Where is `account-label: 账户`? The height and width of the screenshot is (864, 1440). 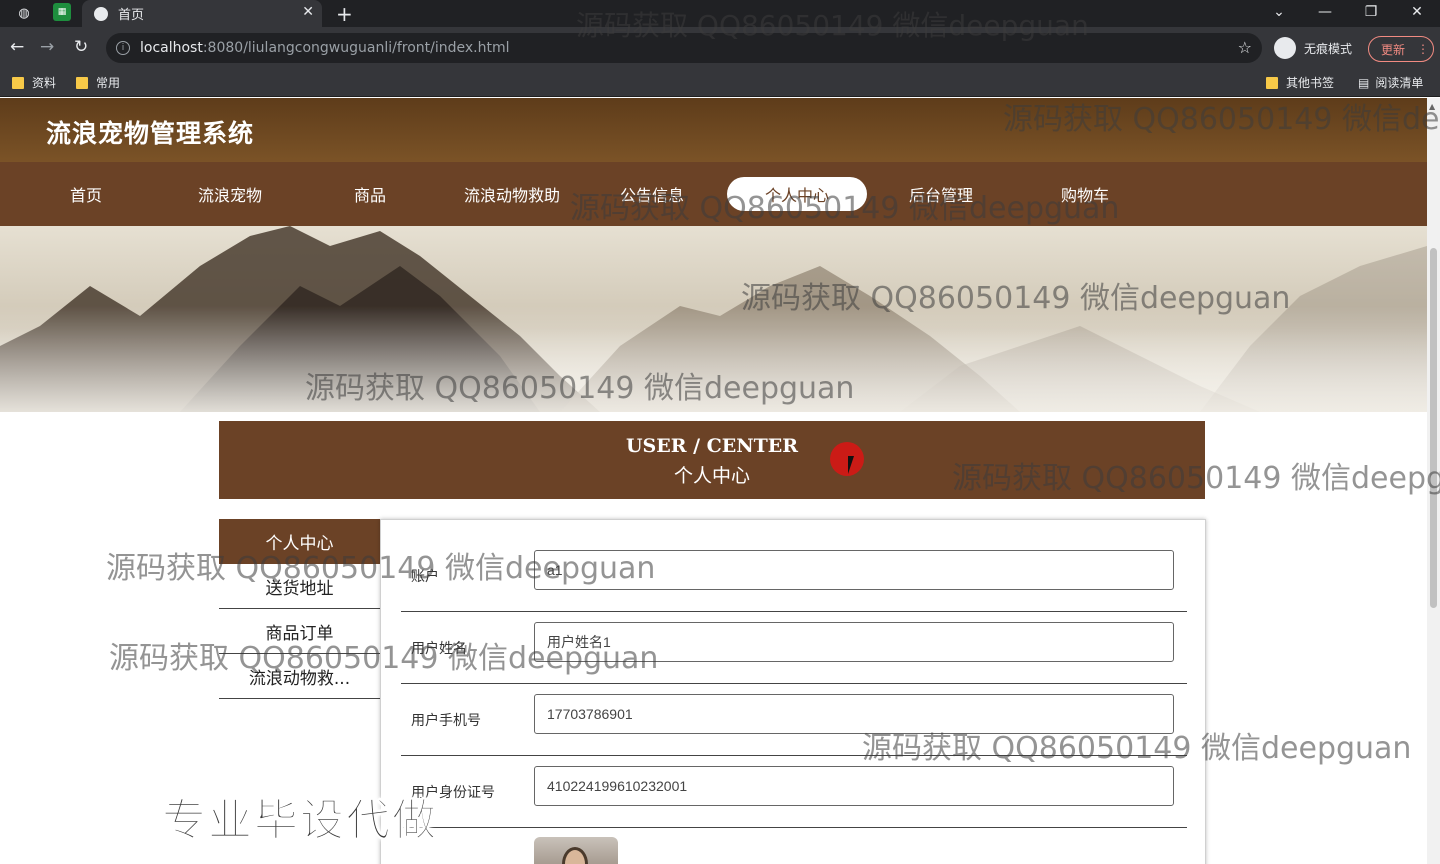 account-label: 账户 is located at coordinates (425, 577).